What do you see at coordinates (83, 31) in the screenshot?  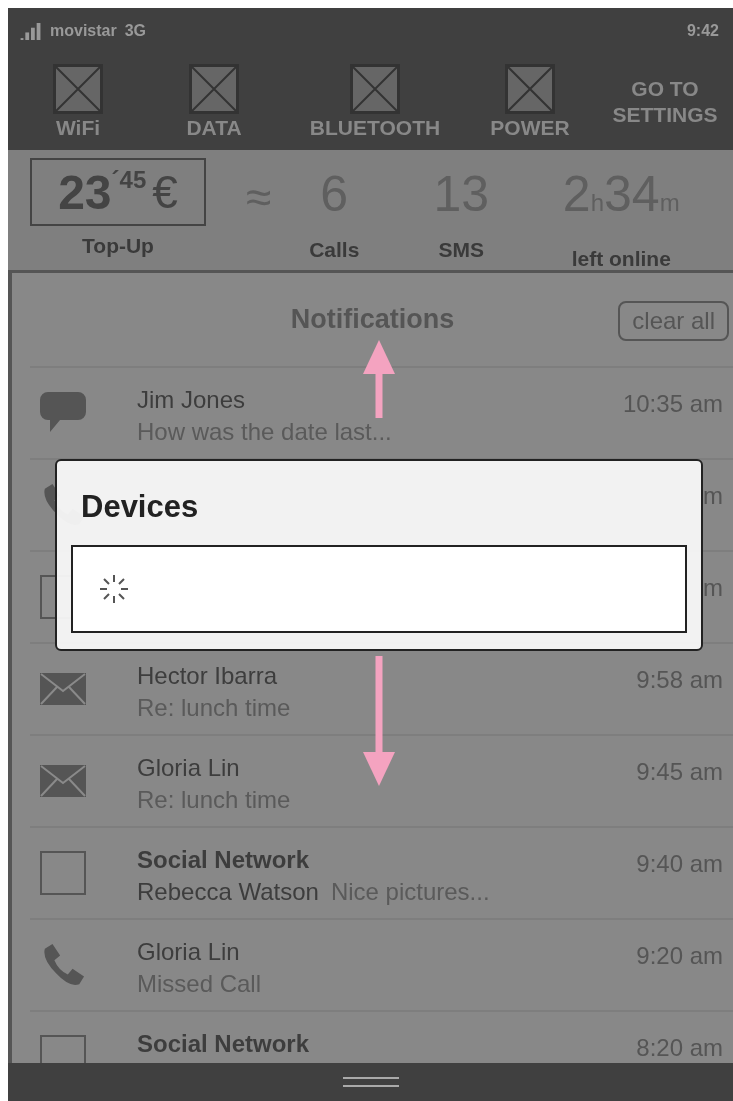 I see `carrier-name: movistar` at bounding box center [83, 31].